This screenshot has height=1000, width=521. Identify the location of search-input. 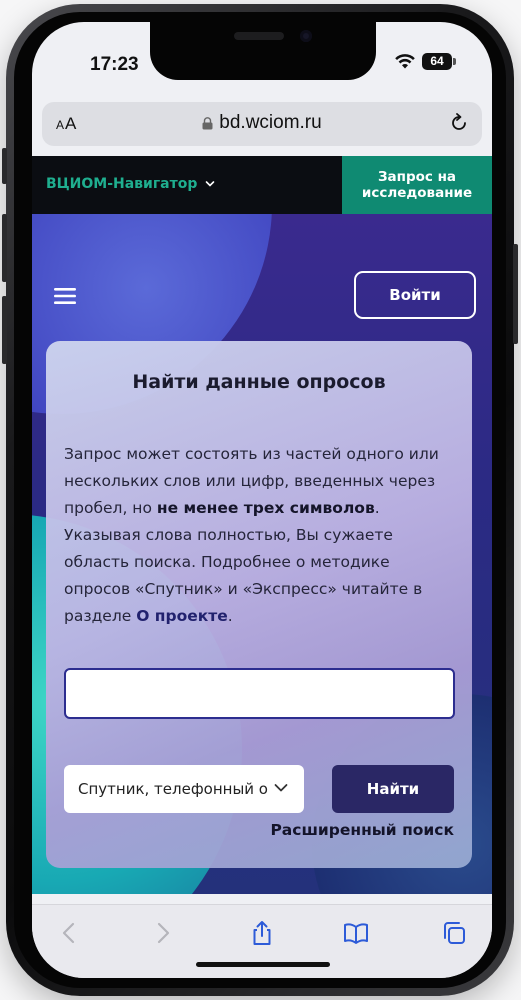
(259, 693).